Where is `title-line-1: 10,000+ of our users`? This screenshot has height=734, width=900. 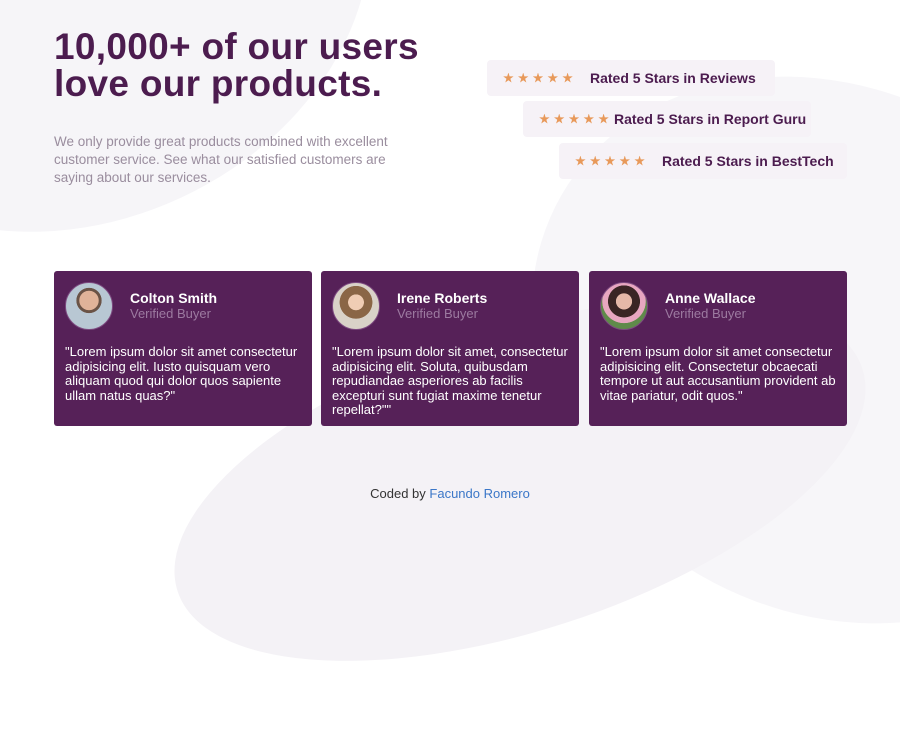
title-line-1: 10,000+ of our users is located at coordinates (236, 46).